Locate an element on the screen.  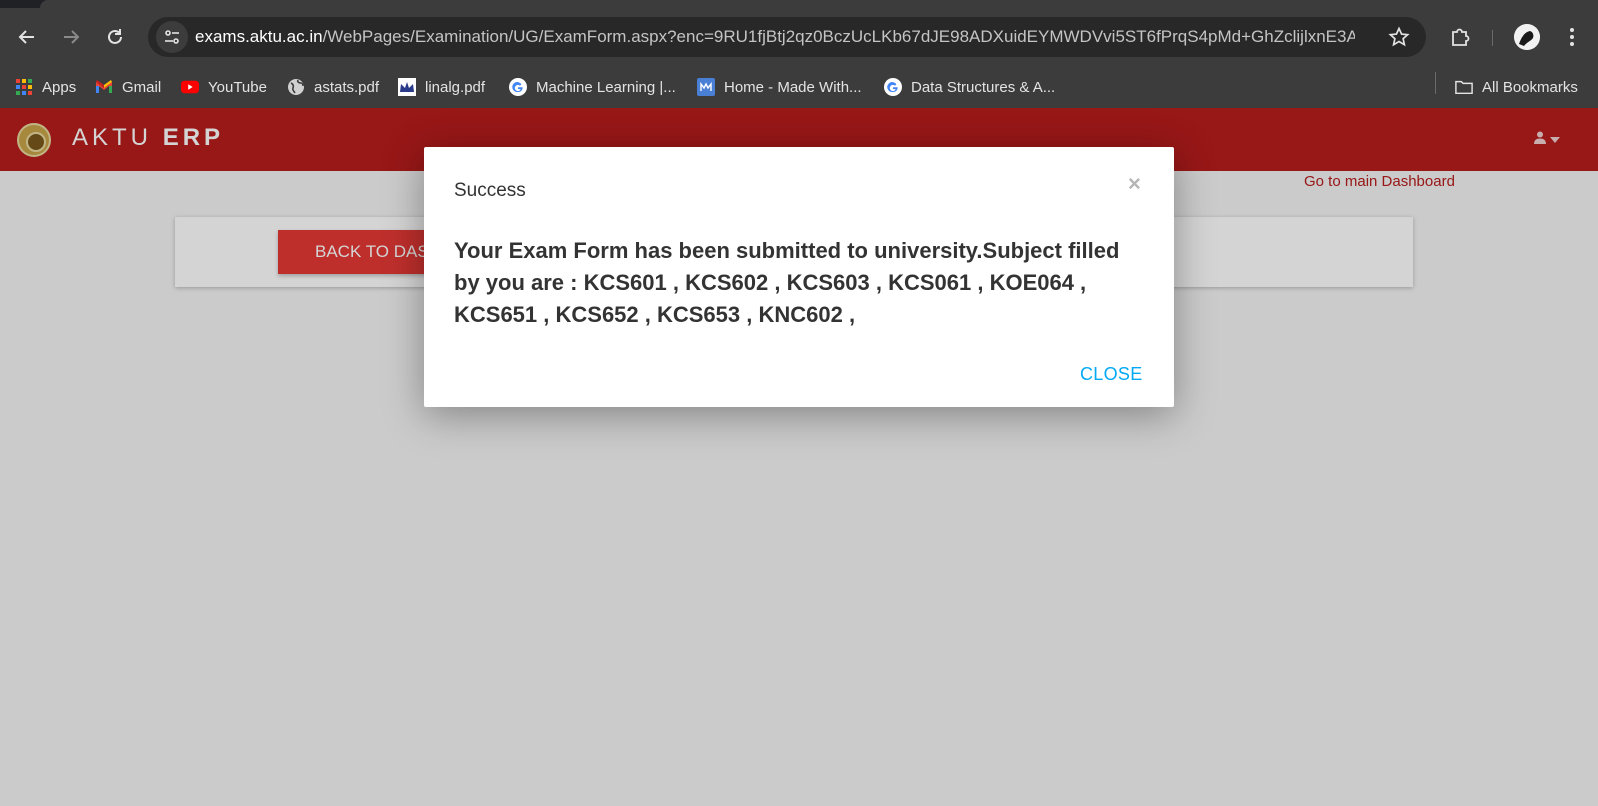
reload-icon is located at coordinates (115, 37).